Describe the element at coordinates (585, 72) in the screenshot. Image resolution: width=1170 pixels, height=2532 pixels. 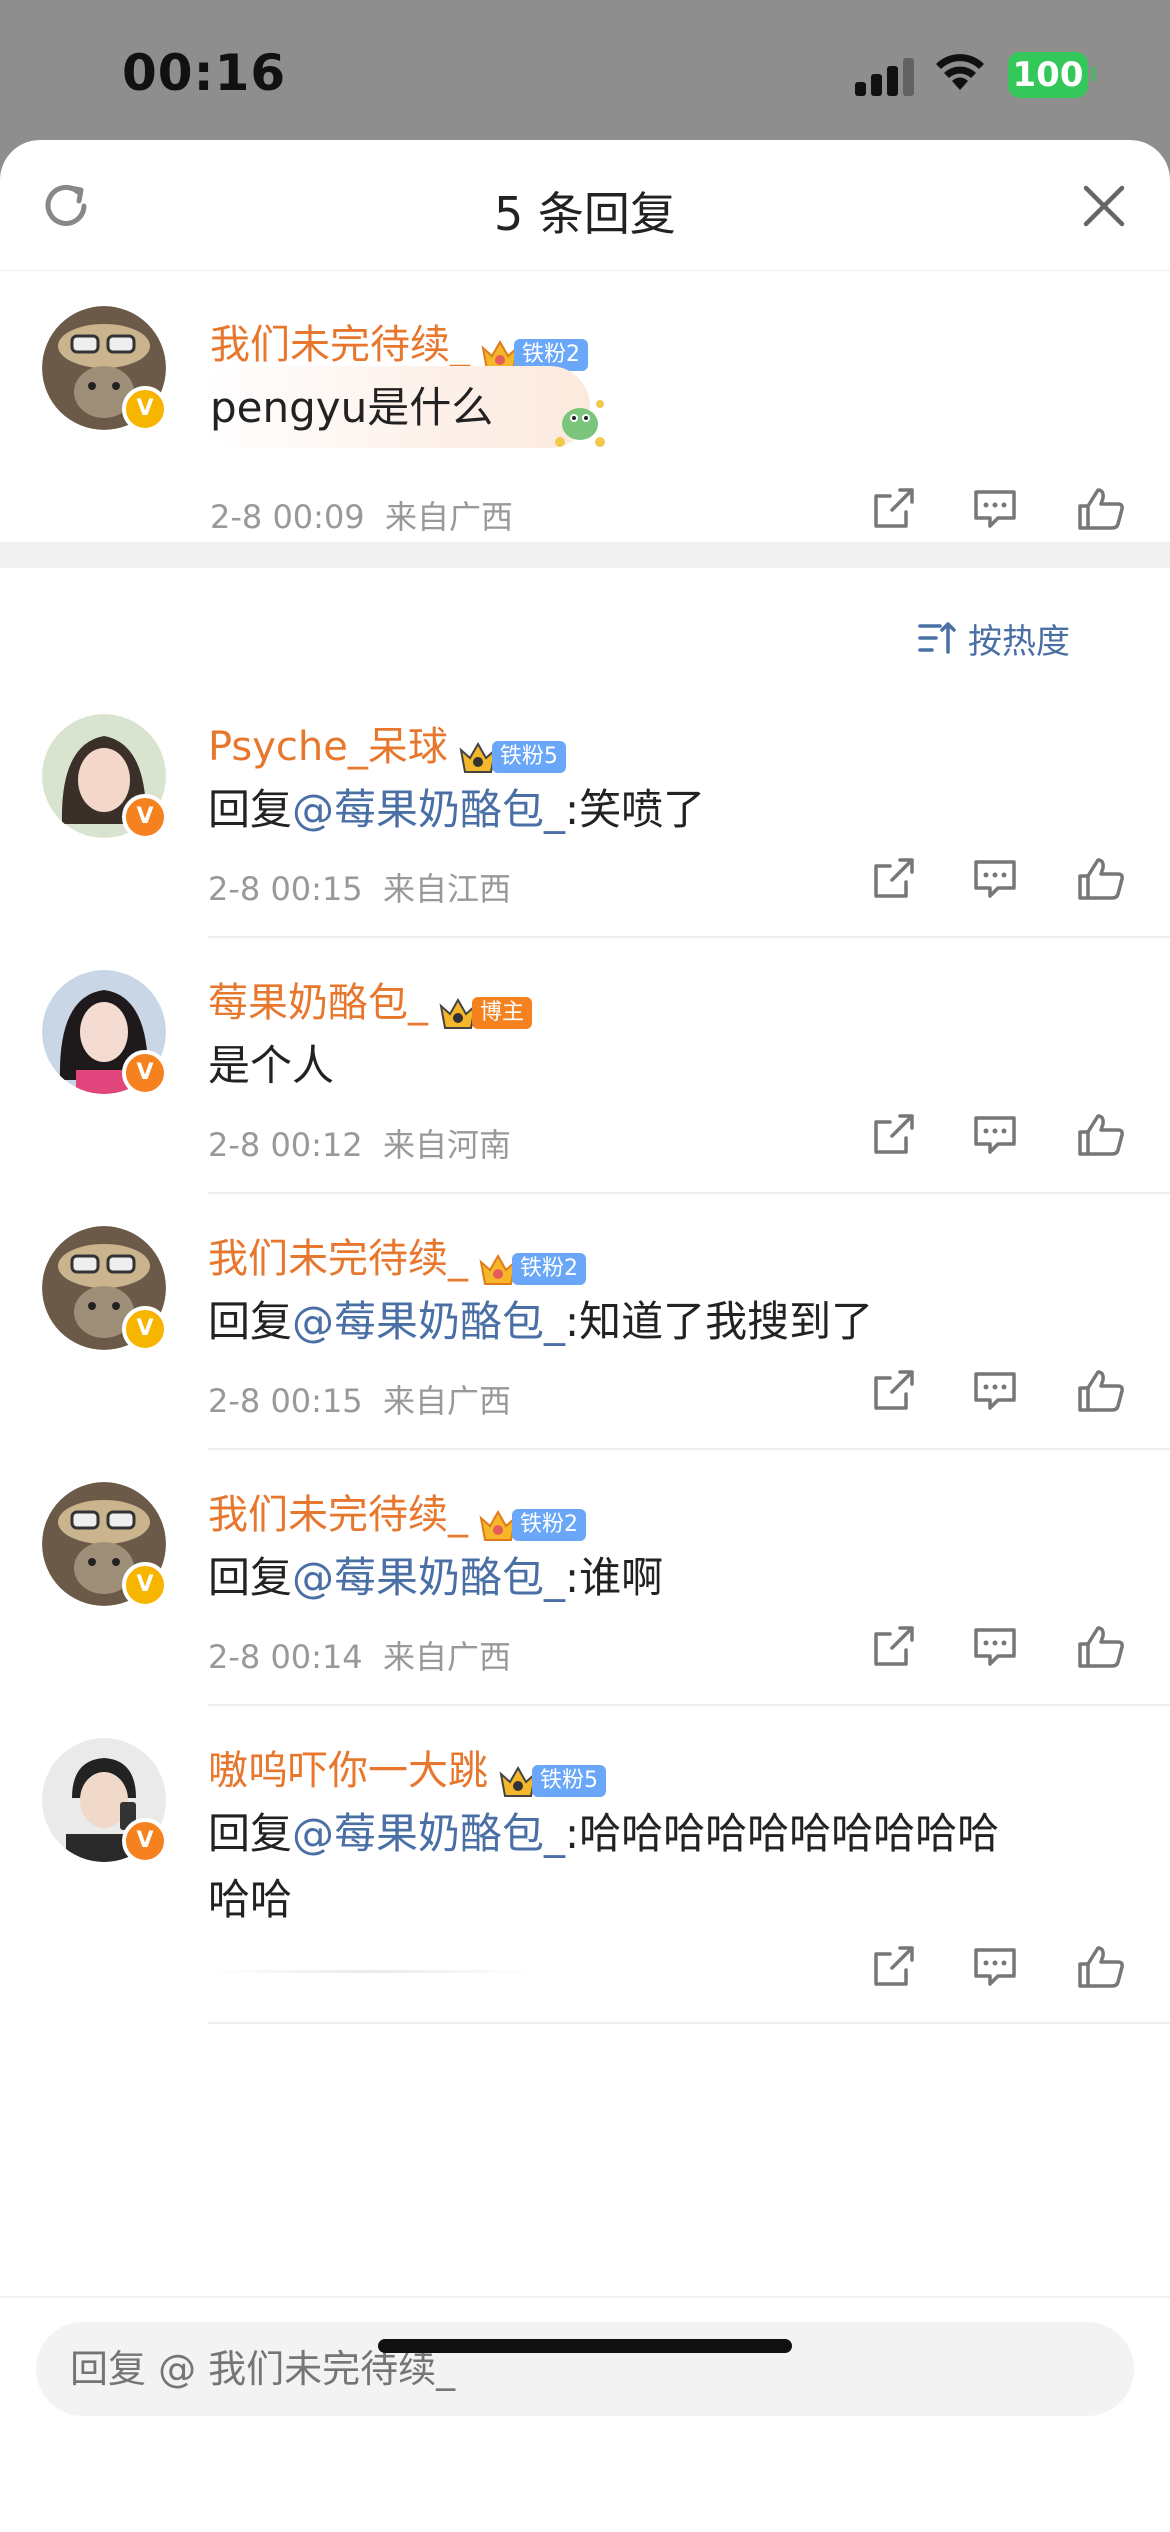
I see `status-bar: 00:16 100` at that location.